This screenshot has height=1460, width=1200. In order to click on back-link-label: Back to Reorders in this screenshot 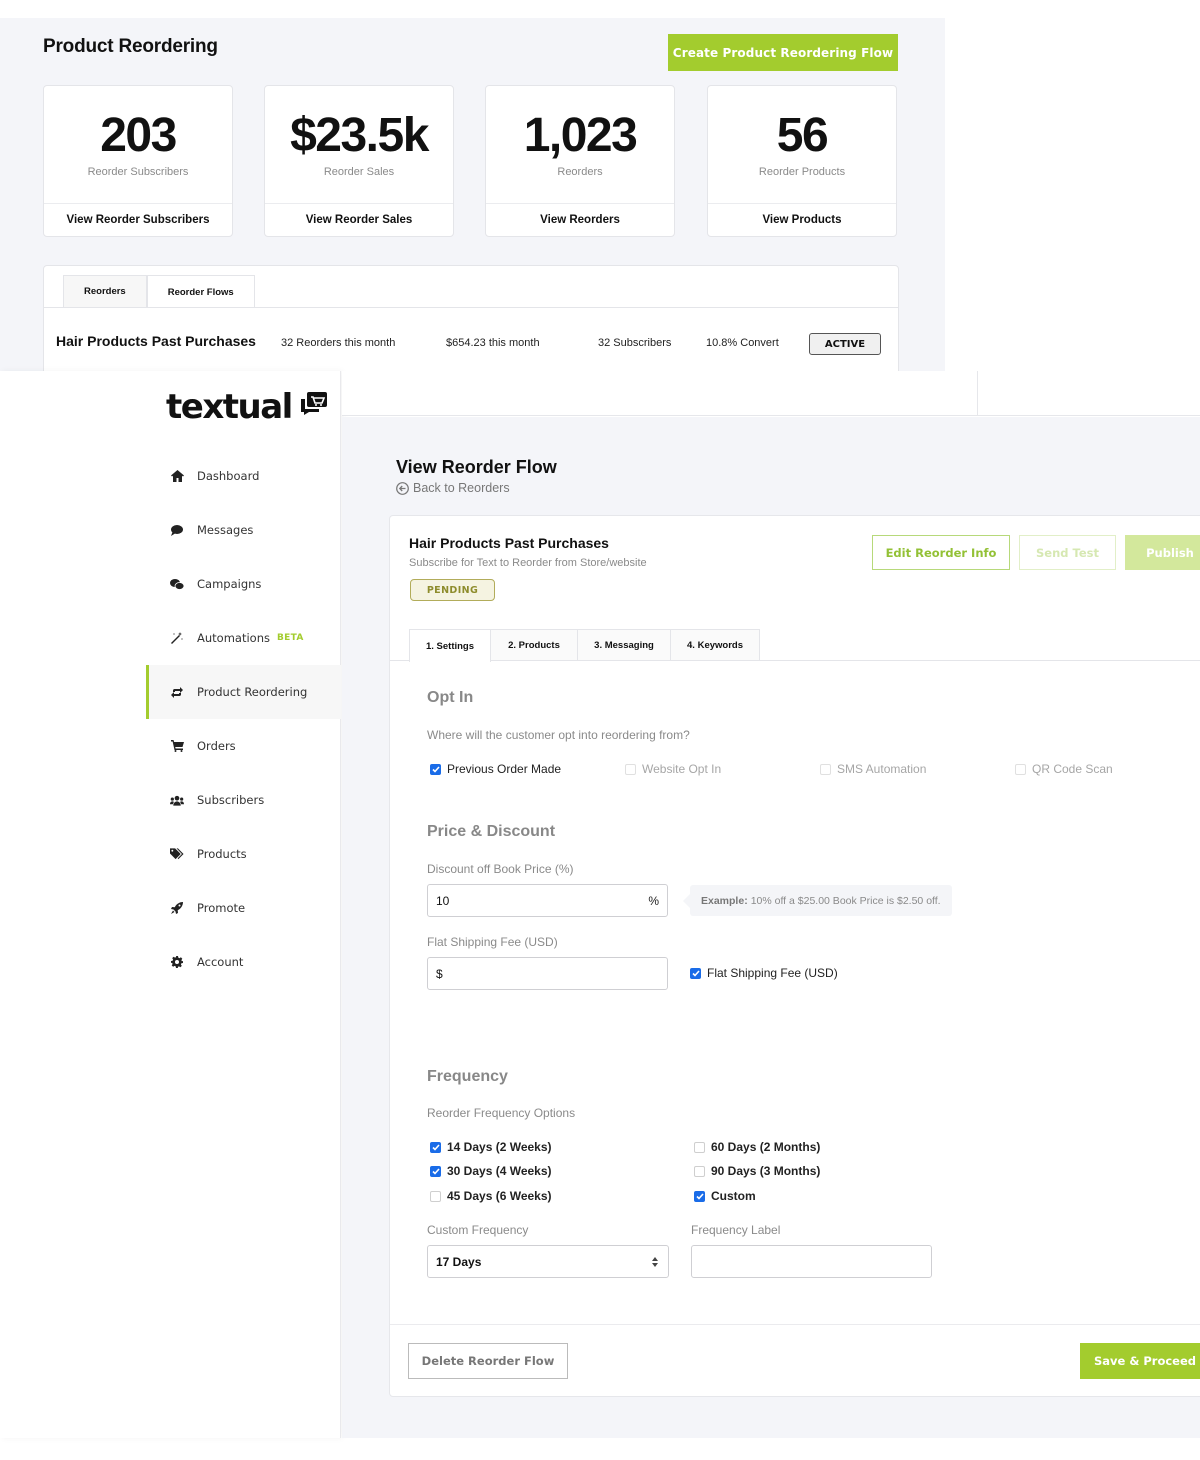, I will do `click(461, 488)`.